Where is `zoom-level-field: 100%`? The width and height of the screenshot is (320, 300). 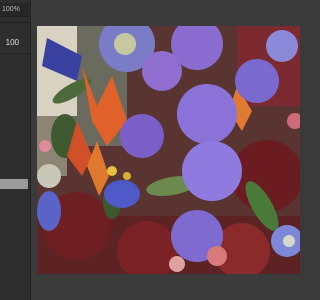 zoom-level-field: 100% is located at coordinates (14, 10).